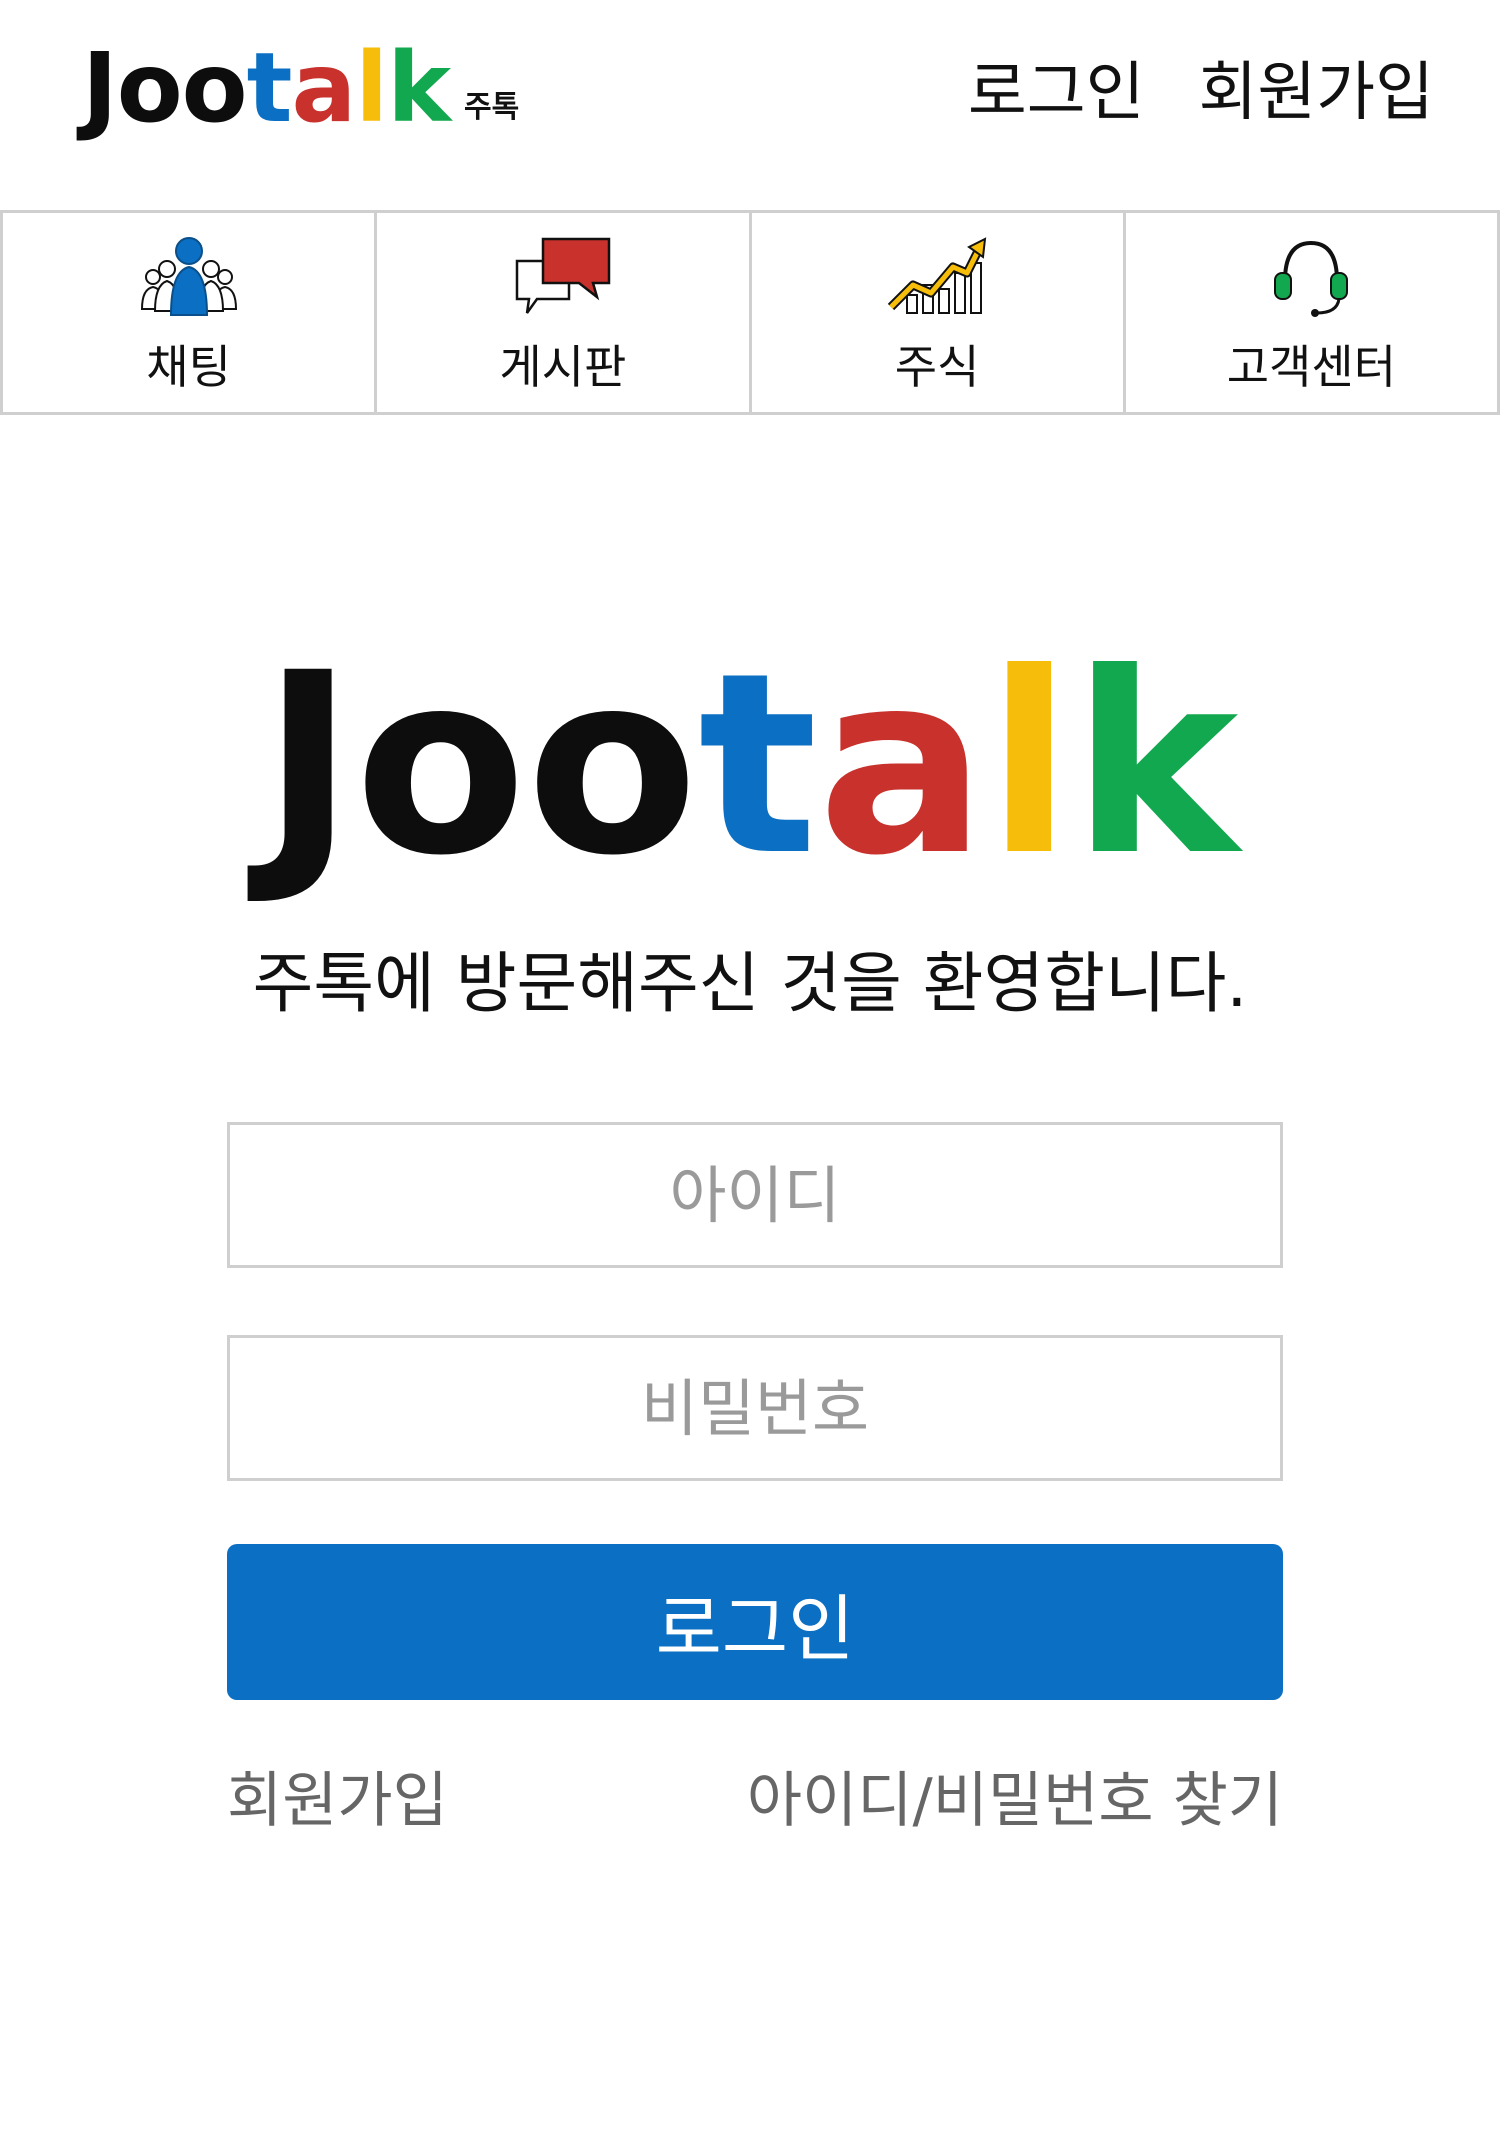  I want to click on logo-subtitle: 주톡, so click(492, 107).